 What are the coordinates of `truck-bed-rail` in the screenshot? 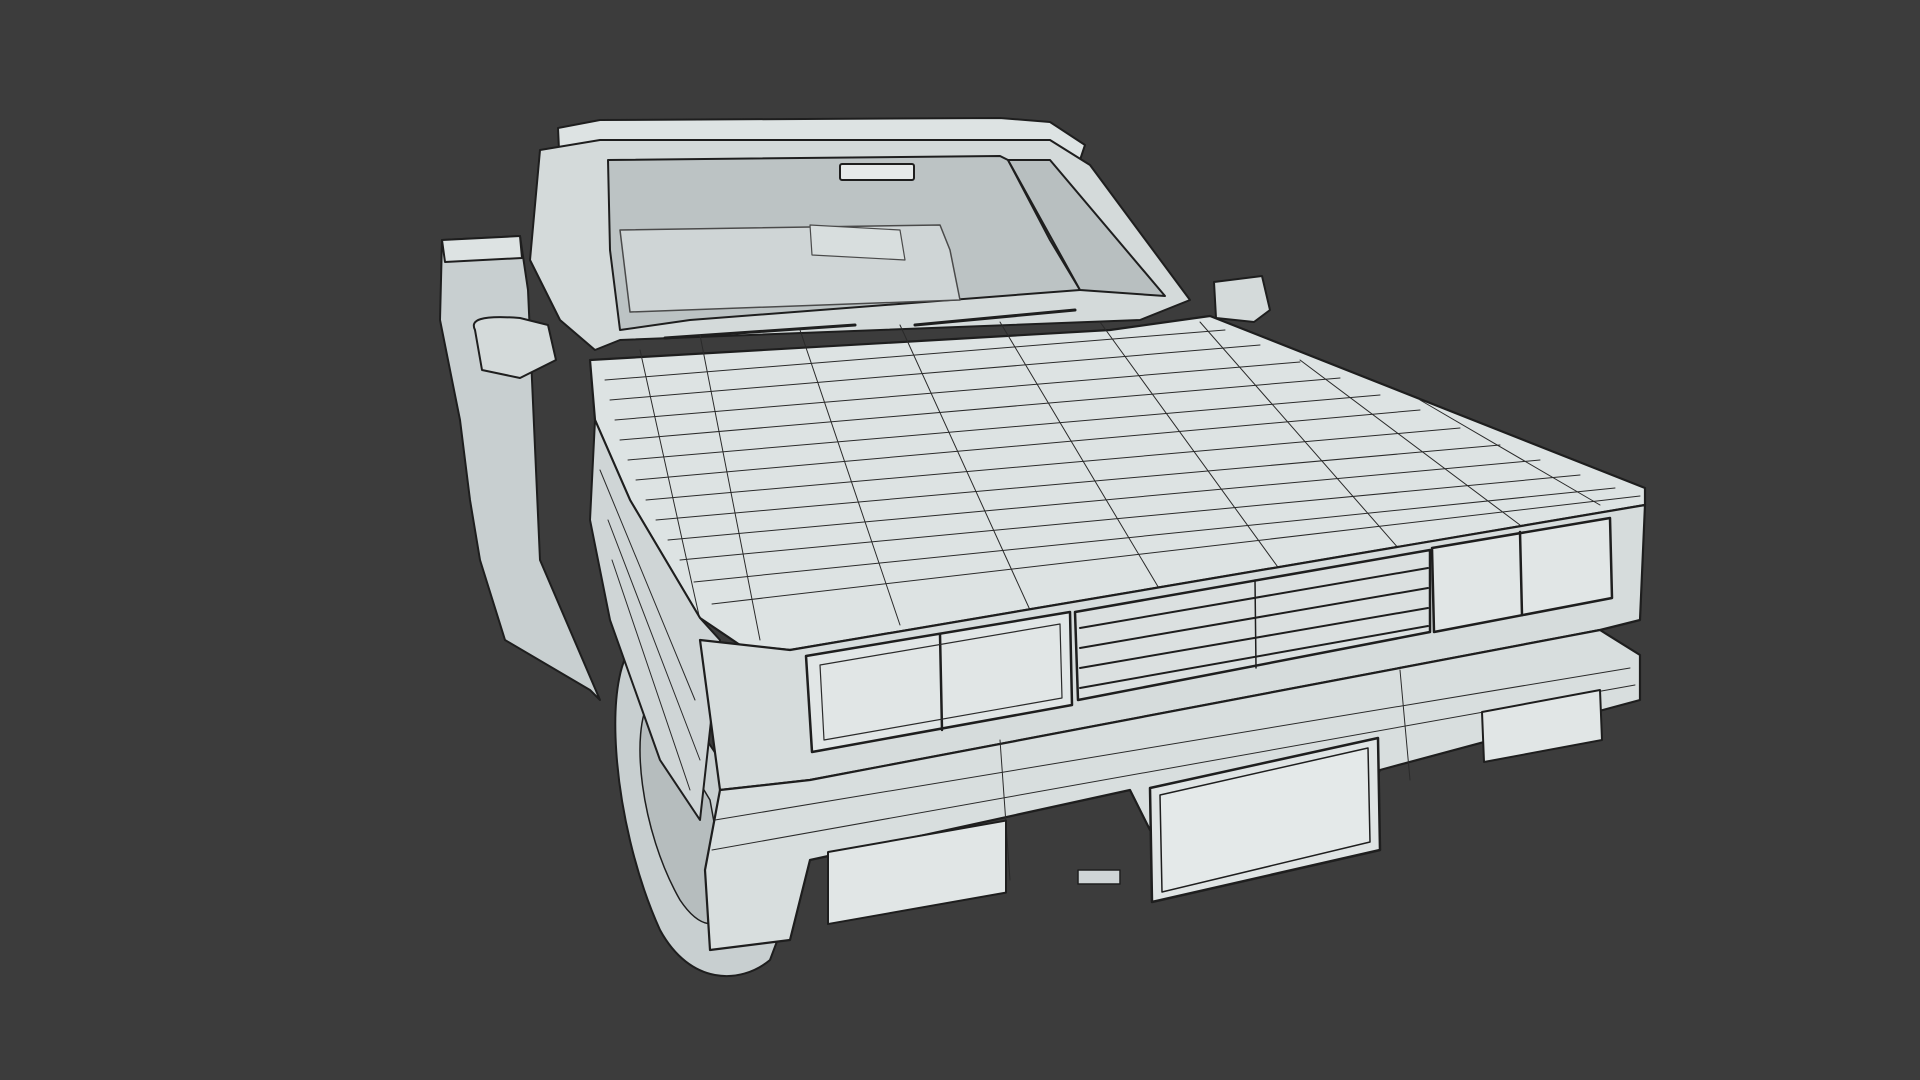 It's located at (482, 249).